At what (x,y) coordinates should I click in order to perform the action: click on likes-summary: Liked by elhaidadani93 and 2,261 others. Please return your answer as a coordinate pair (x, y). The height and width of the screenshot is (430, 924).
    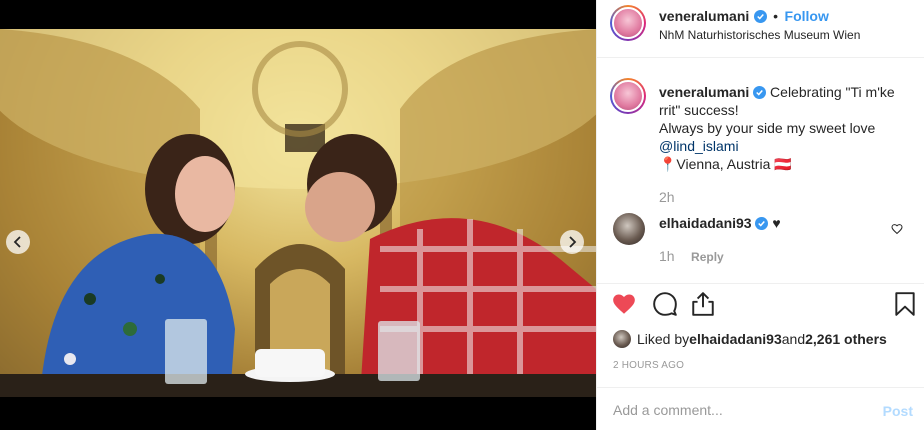
    Looking at the image, I should click on (750, 339).